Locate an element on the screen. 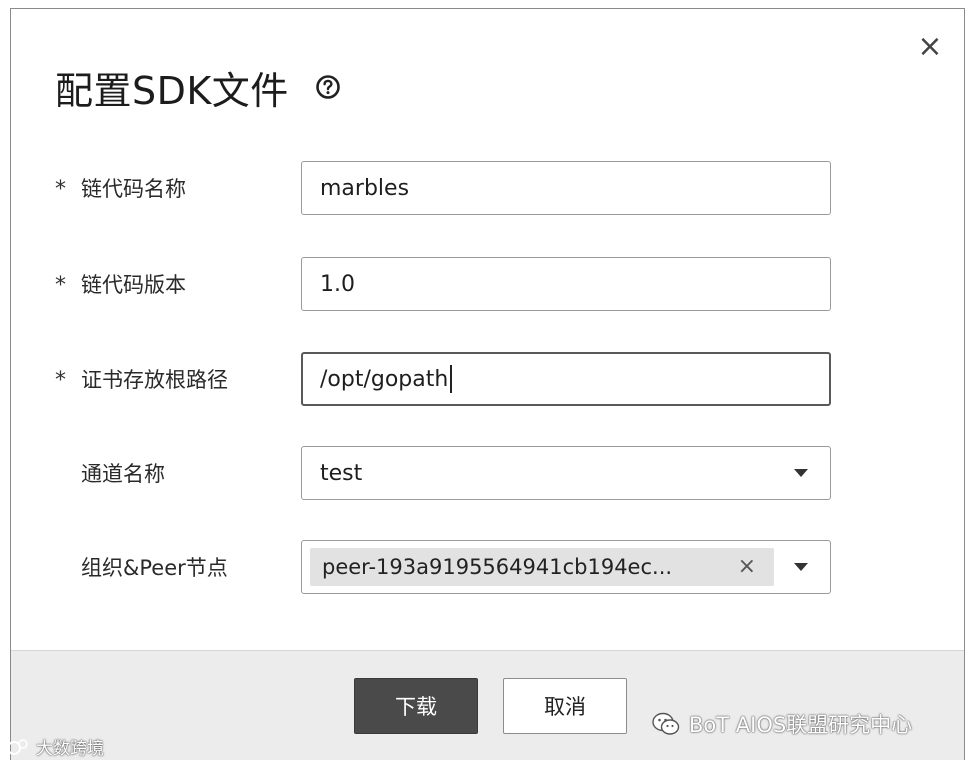 Image resolution: width=977 pixels, height=765 pixels. cert-root-path-row: * 证书存放根路径 /opt/gopath is located at coordinates (450, 380).